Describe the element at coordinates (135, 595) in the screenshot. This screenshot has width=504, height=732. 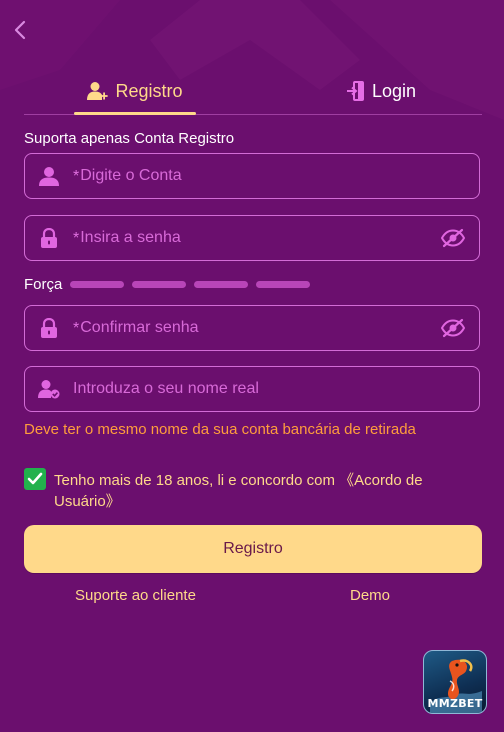
I see `customer-support-link: Suporte ao cliente` at that location.